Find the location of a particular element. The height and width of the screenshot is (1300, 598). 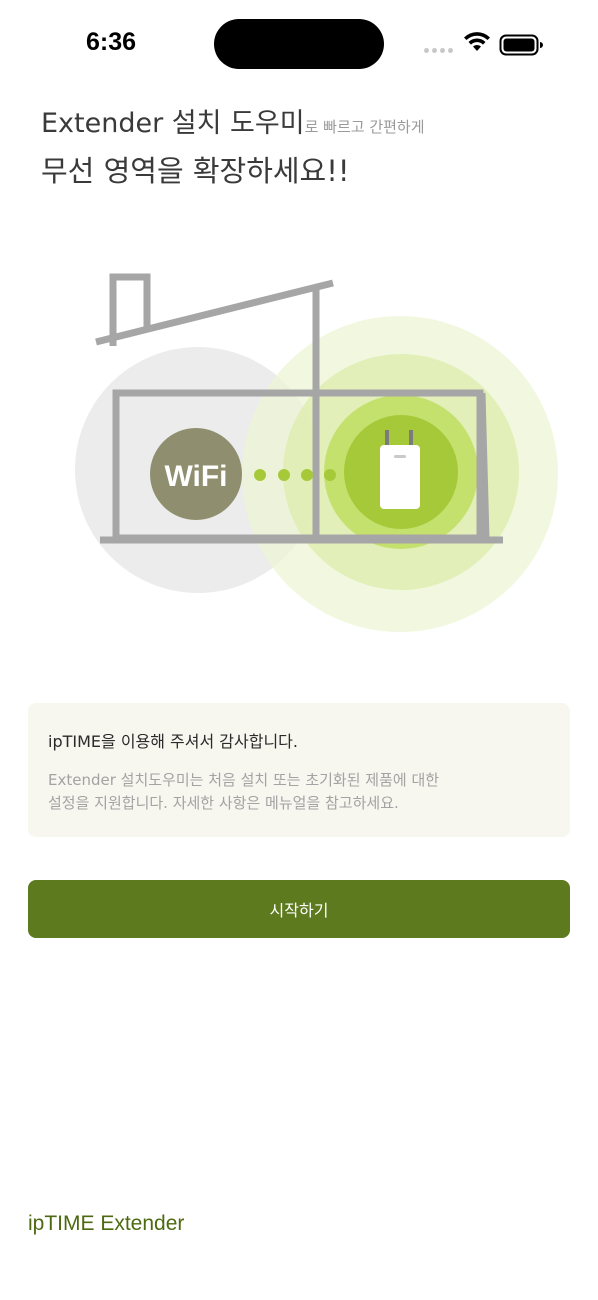

headline: Extender 설치 도우미로 빠르고 간편하게 무선 영역을 확장하세요!! is located at coordinates (306, 148).